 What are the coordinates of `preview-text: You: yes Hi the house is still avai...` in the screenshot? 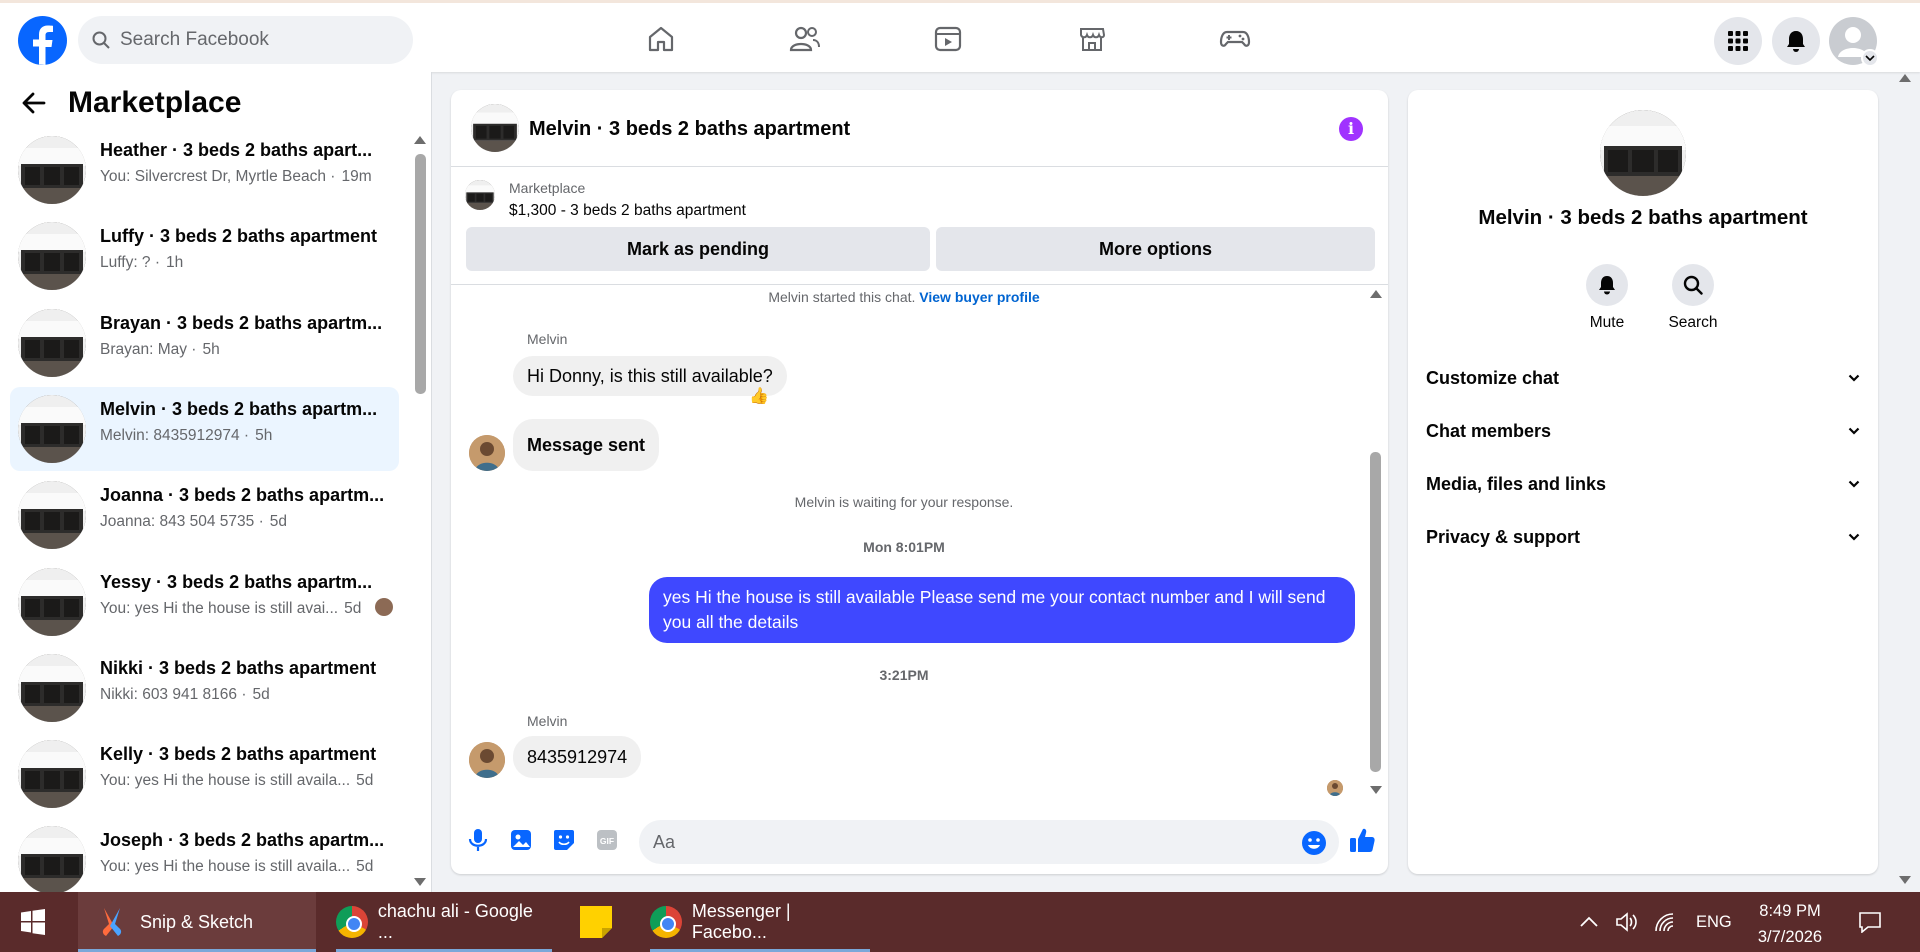 It's located at (219, 608).